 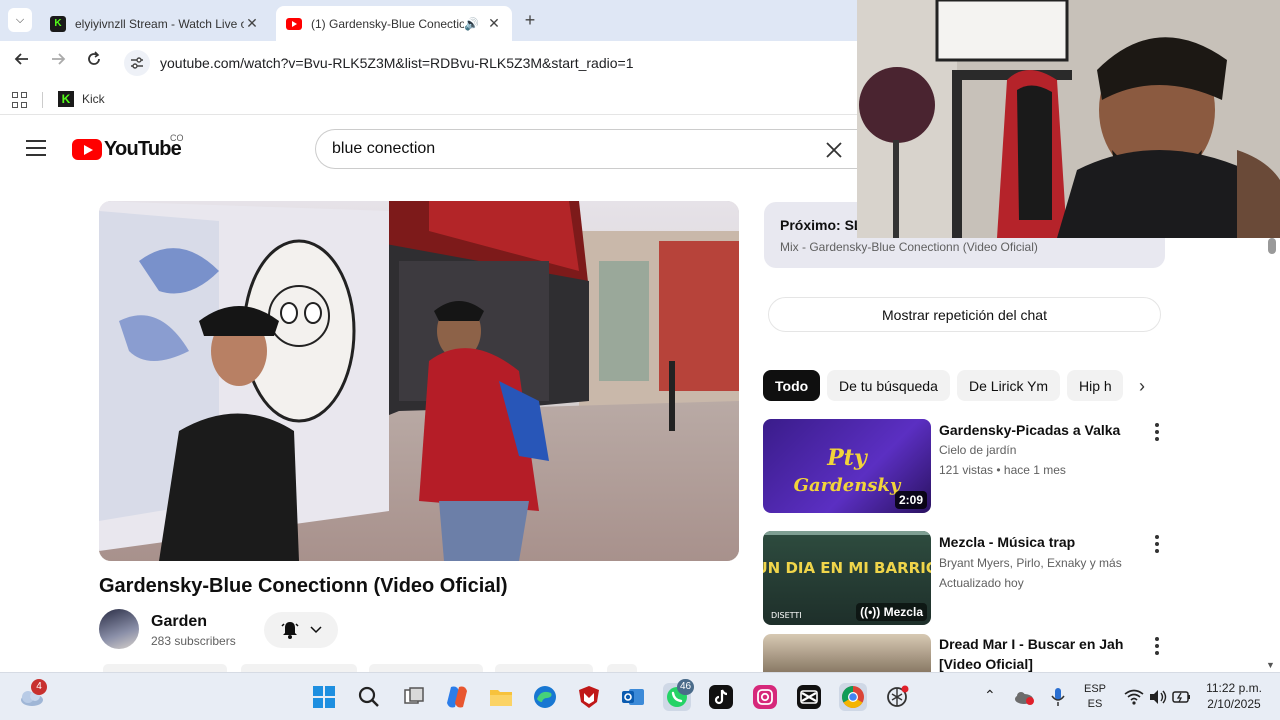 What do you see at coordinates (1234, 696) in the screenshot?
I see `system-clock: 11:22 p.m. 2/10/2025` at bounding box center [1234, 696].